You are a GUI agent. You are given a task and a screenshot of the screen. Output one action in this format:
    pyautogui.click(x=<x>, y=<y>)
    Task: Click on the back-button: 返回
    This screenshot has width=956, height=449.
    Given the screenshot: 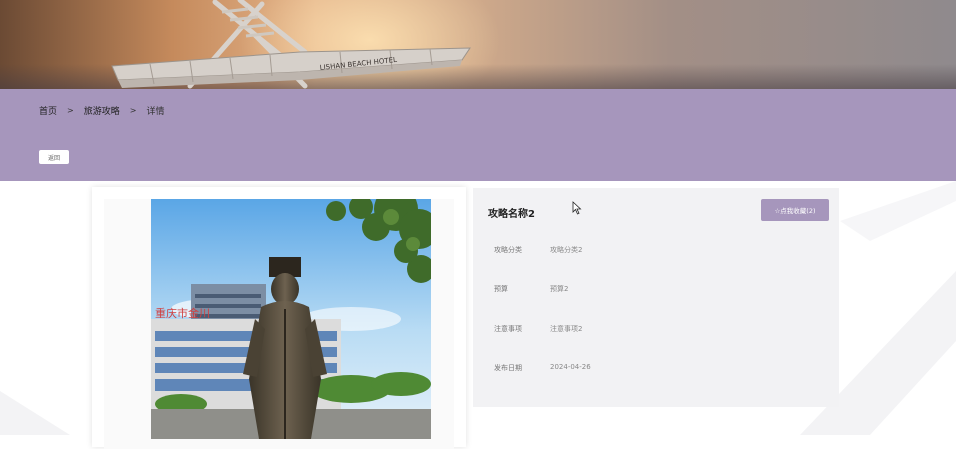 What is the action you would take?
    pyautogui.click(x=54, y=157)
    